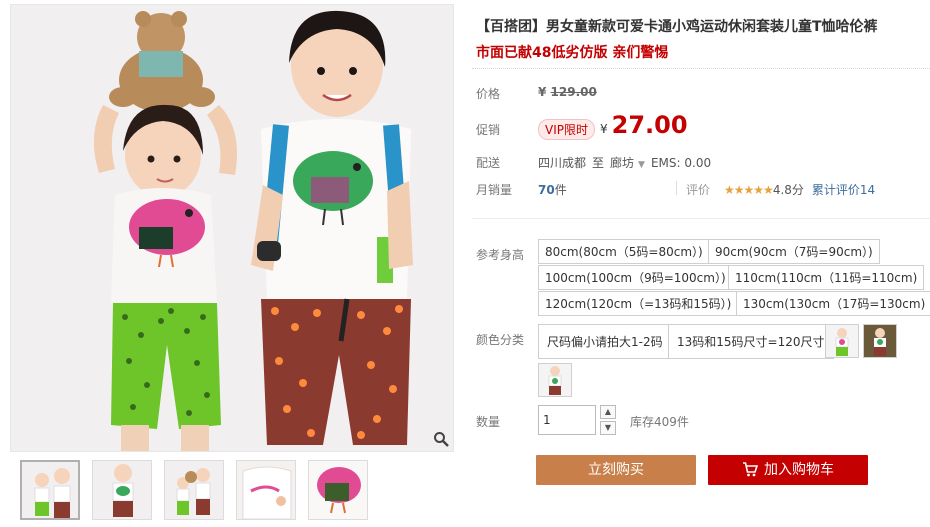 Image resolution: width=930 pixels, height=527 pixels. What do you see at coordinates (560, 190) in the screenshot?
I see `sales-unit: 件` at bounding box center [560, 190].